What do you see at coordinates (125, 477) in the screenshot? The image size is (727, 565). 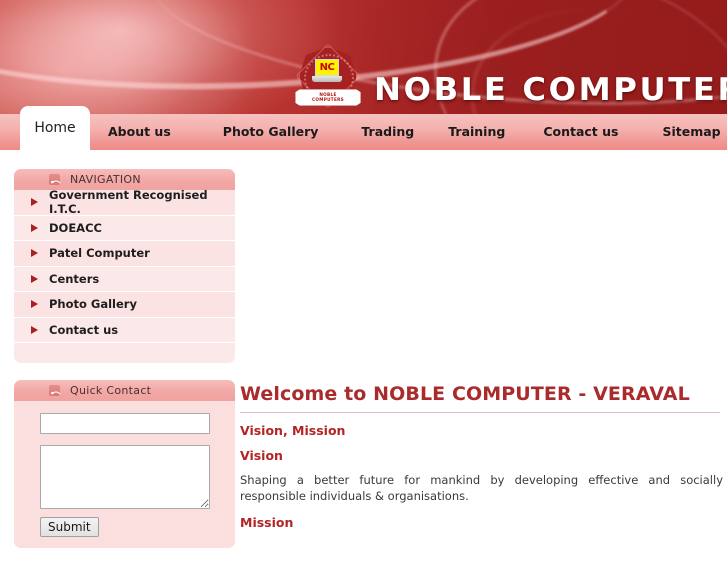 I see `quick-contact-message-textarea` at bounding box center [125, 477].